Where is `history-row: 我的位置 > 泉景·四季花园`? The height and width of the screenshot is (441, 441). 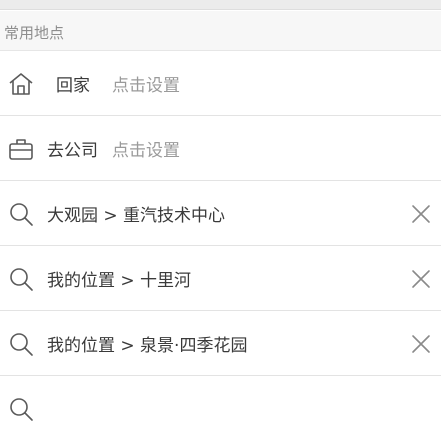
history-row: 我的位置 > 泉景·四季花园 is located at coordinates (220, 343).